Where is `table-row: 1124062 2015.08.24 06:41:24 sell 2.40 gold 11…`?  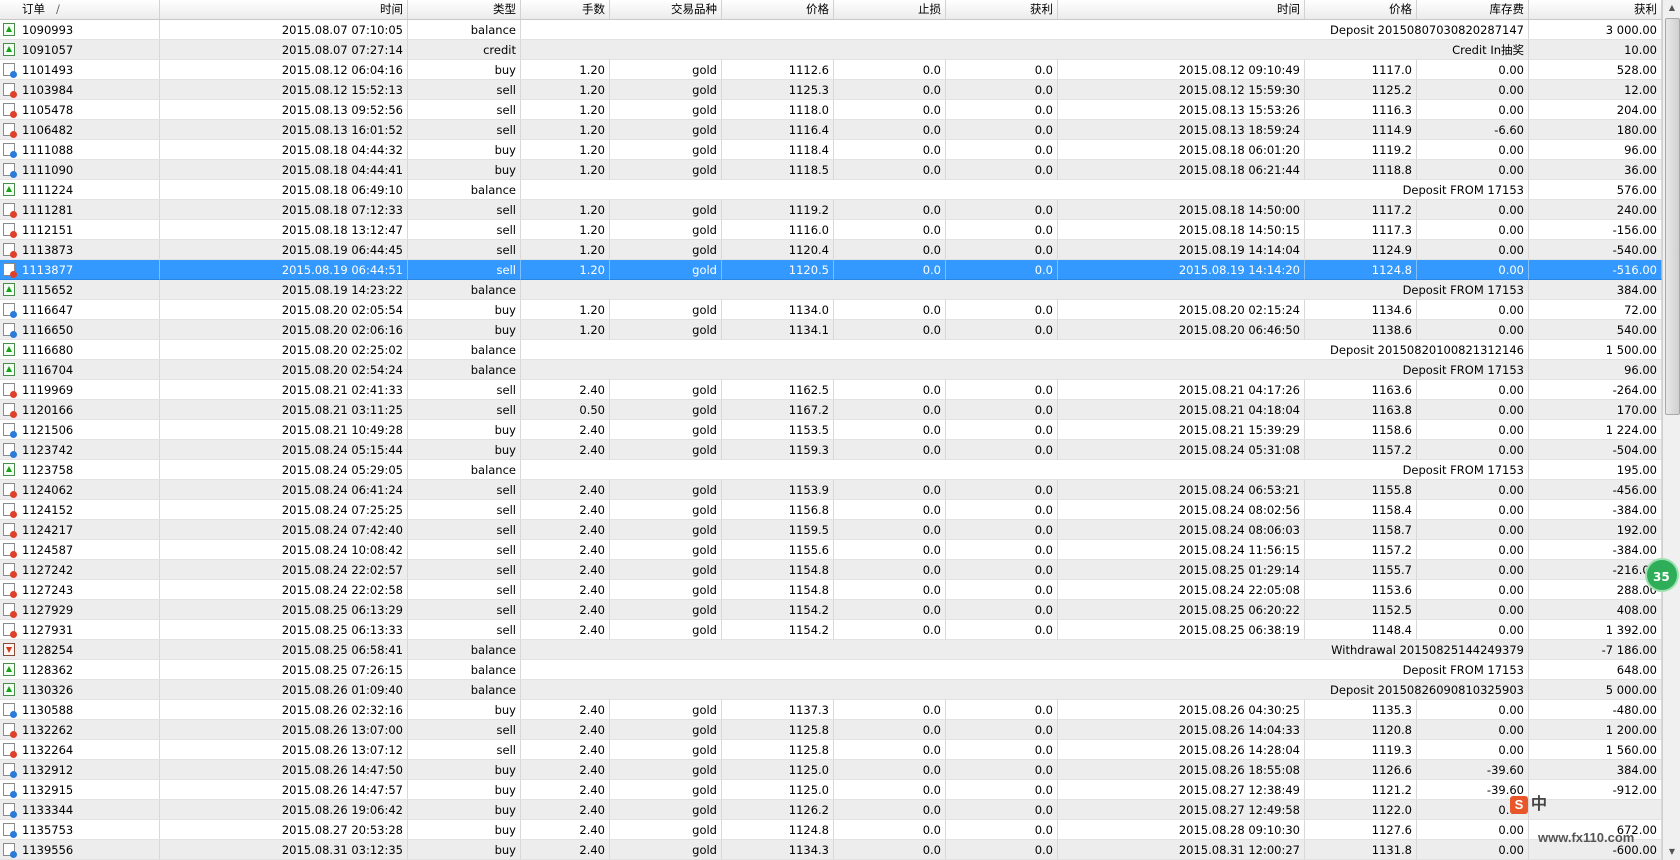
table-row: 1124062 2015.08.24 06:41:24 sell 2.40 gold 11… is located at coordinates (831, 490).